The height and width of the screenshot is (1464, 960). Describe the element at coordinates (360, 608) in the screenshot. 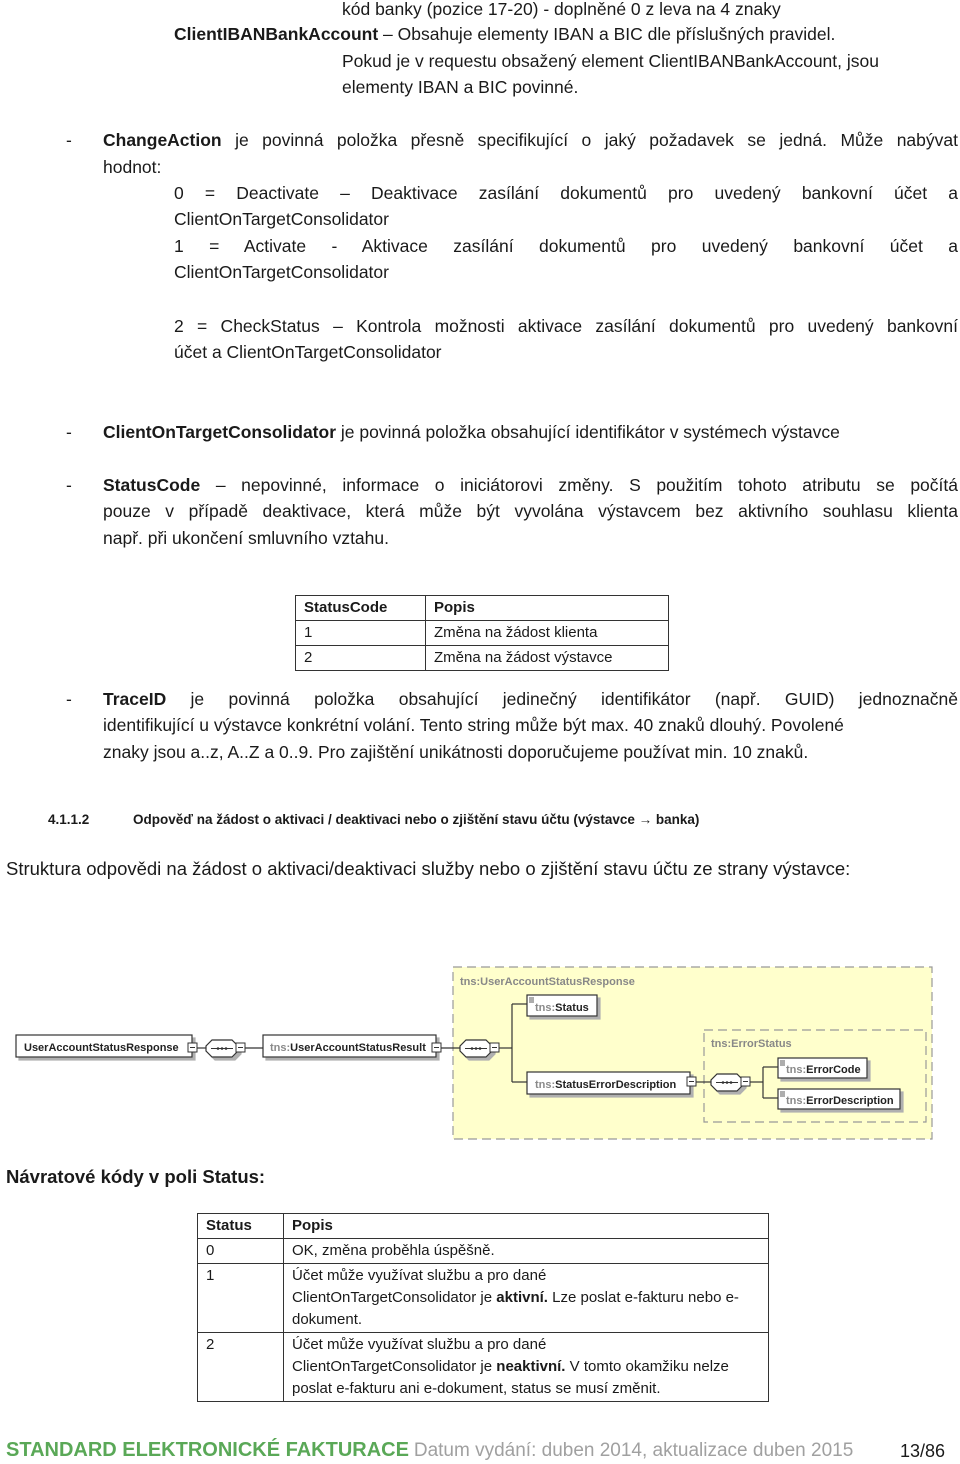

I see `table-header: StatusCode` at that location.